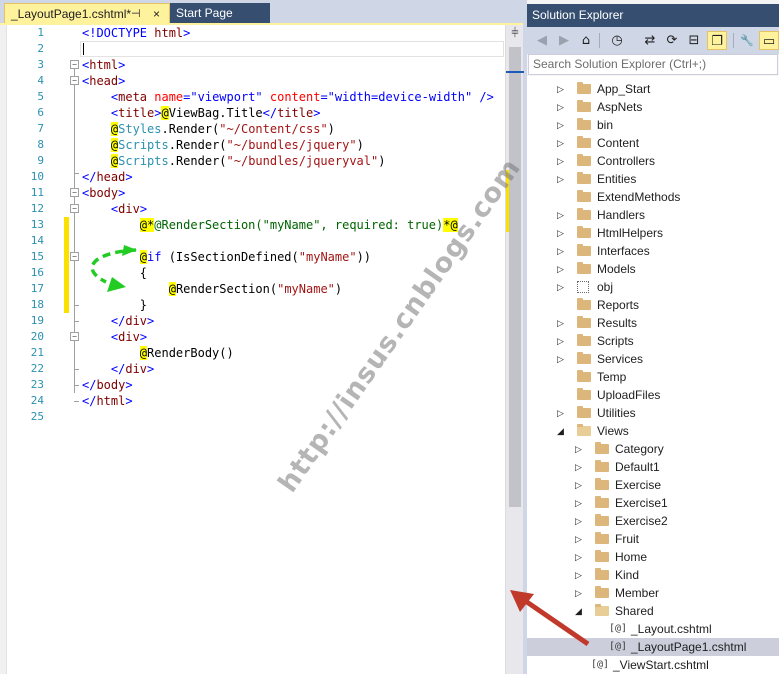 The image size is (779, 674). What do you see at coordinates (252, 401) in the screenshot?
I see `code-line: 24 </html>` at bounding box center [252, 401].